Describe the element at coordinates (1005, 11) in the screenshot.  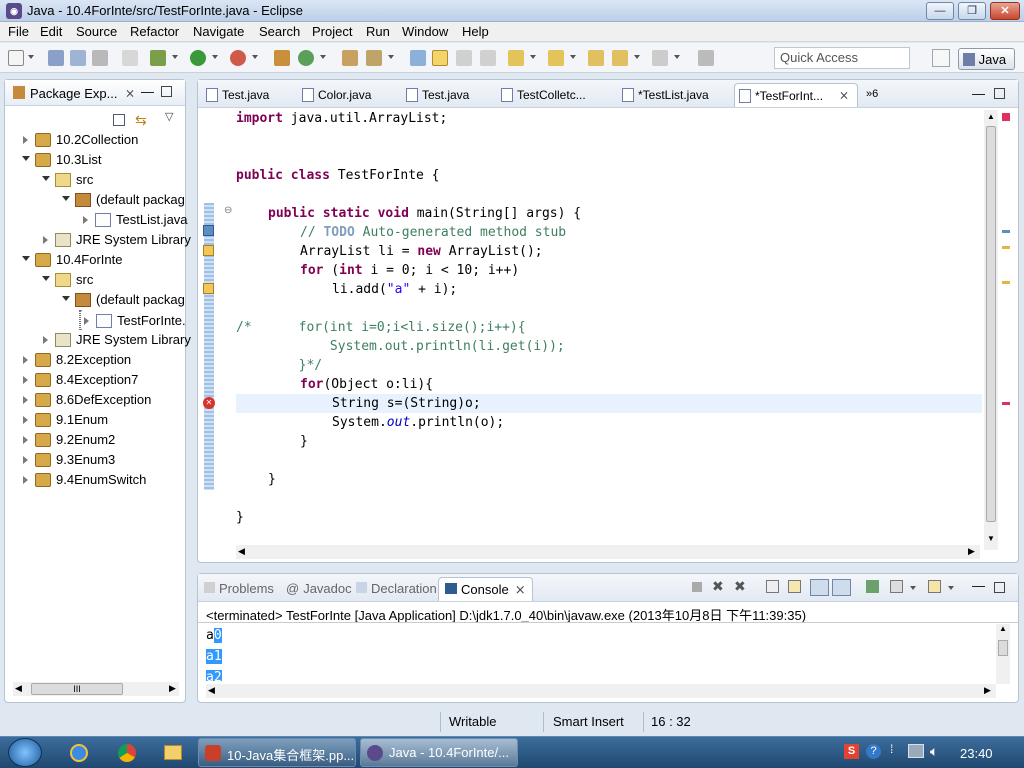
I see `close-button: ✕` at that location.